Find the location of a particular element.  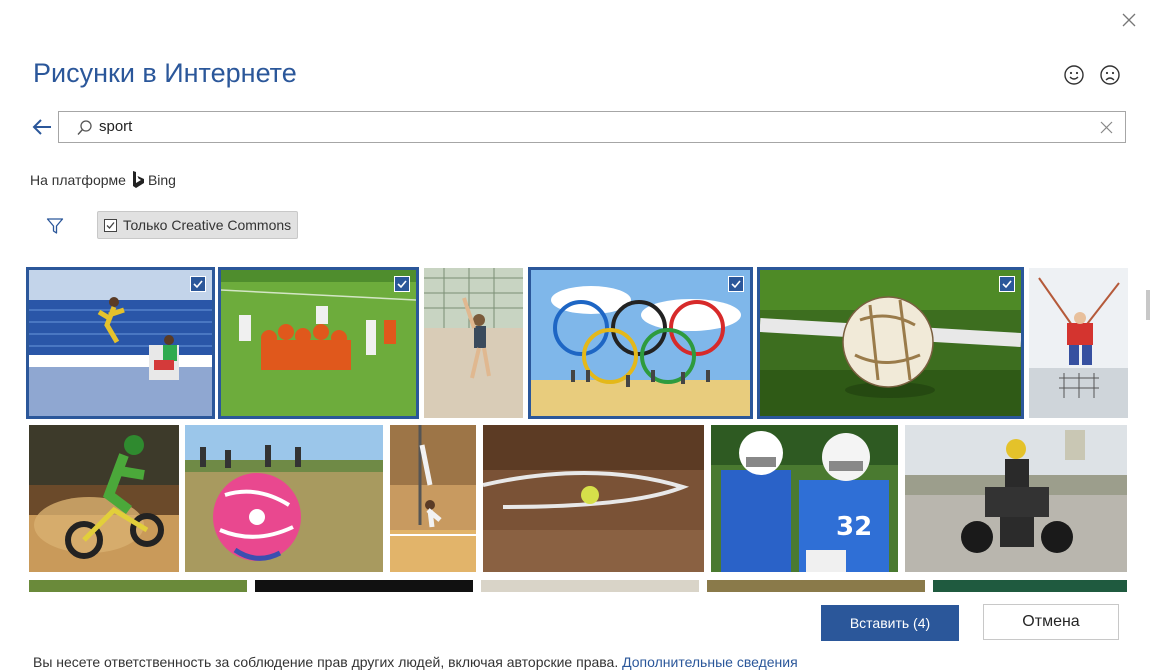

image-pink-ball is located at coordinates (284, 498).